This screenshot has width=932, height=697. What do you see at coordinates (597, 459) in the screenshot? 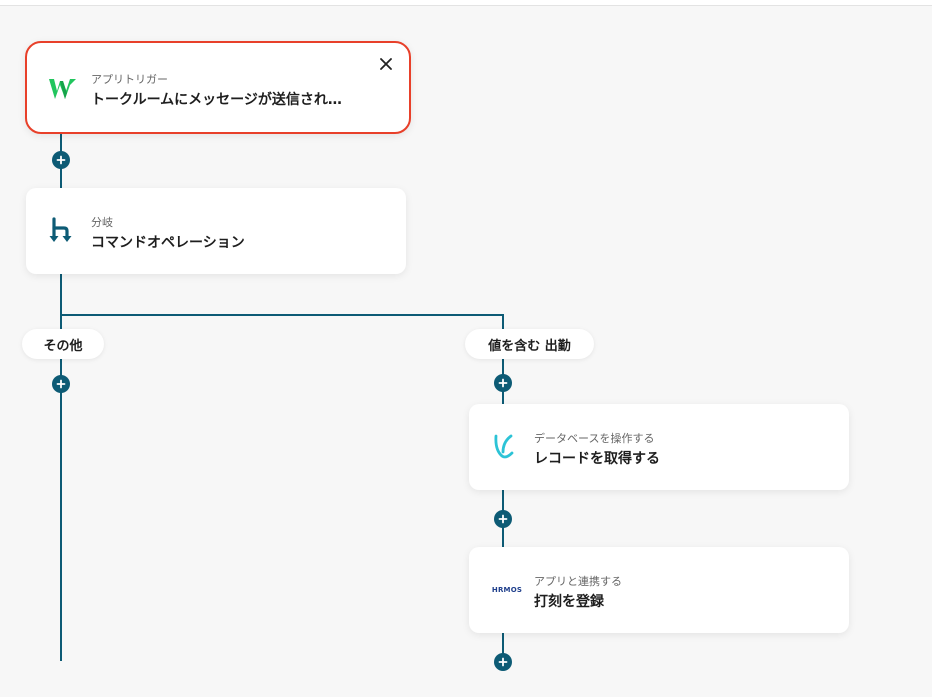
I see `database-step-title: レコードを取得する` at bounding box center [597, 459].